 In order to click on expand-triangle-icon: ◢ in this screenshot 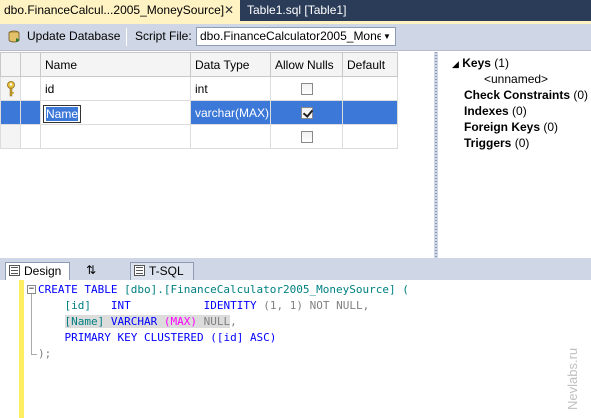, I will do `click(455, 64)`.